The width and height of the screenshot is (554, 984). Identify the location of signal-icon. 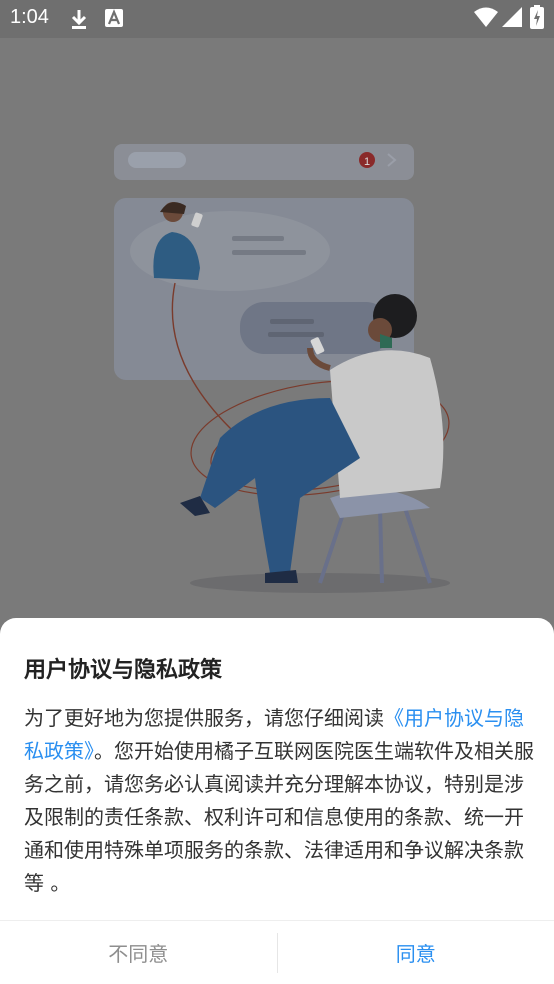
(512, 17).